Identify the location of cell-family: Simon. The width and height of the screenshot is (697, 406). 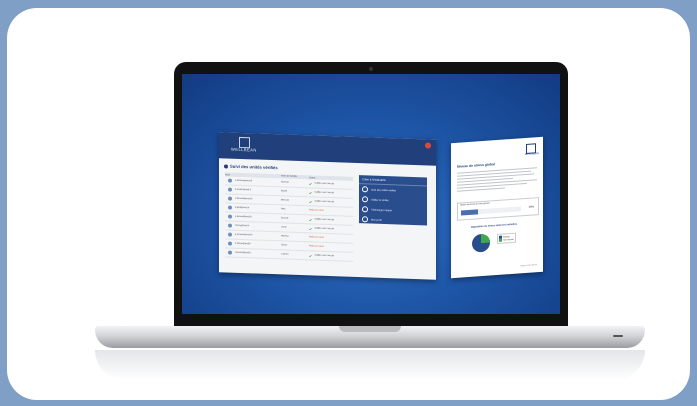
(284, 245).